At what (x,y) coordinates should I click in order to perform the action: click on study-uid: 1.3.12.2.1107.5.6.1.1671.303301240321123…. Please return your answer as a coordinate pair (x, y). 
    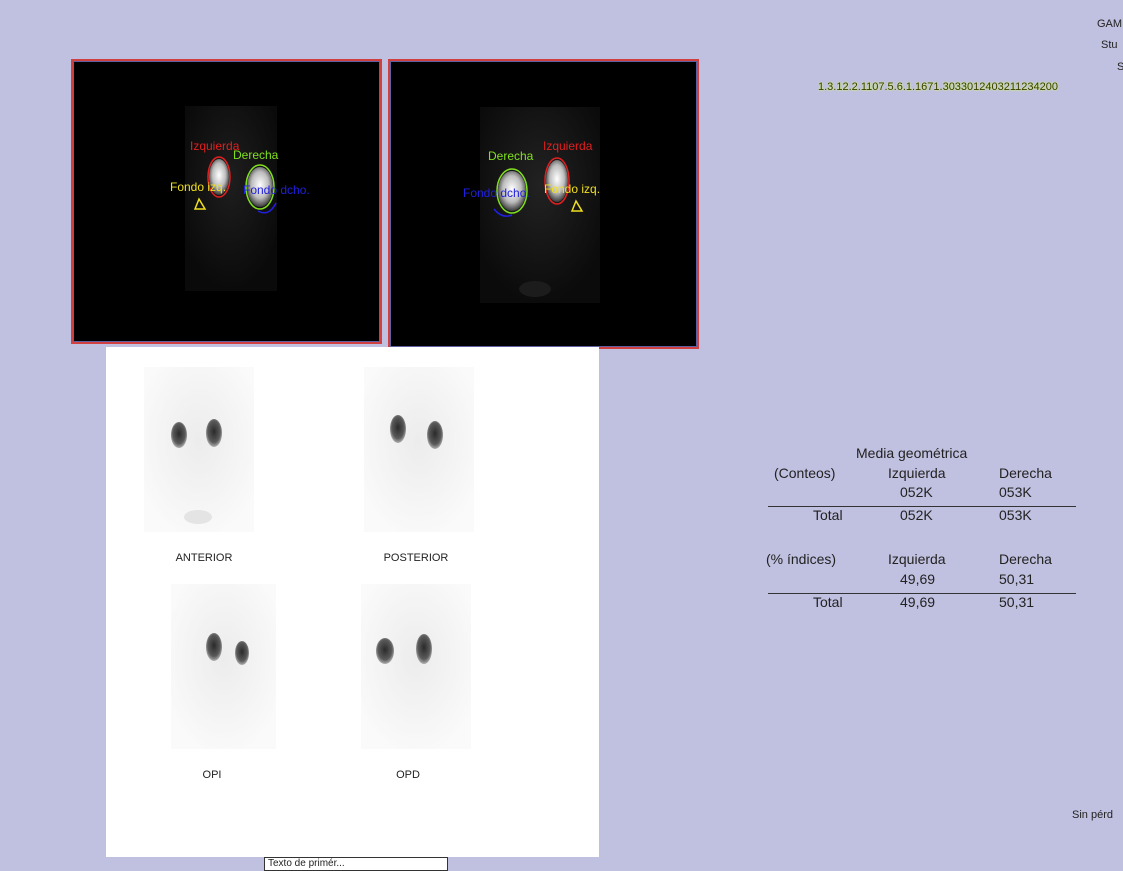
    Looking at the image, I should click on (938, 87).